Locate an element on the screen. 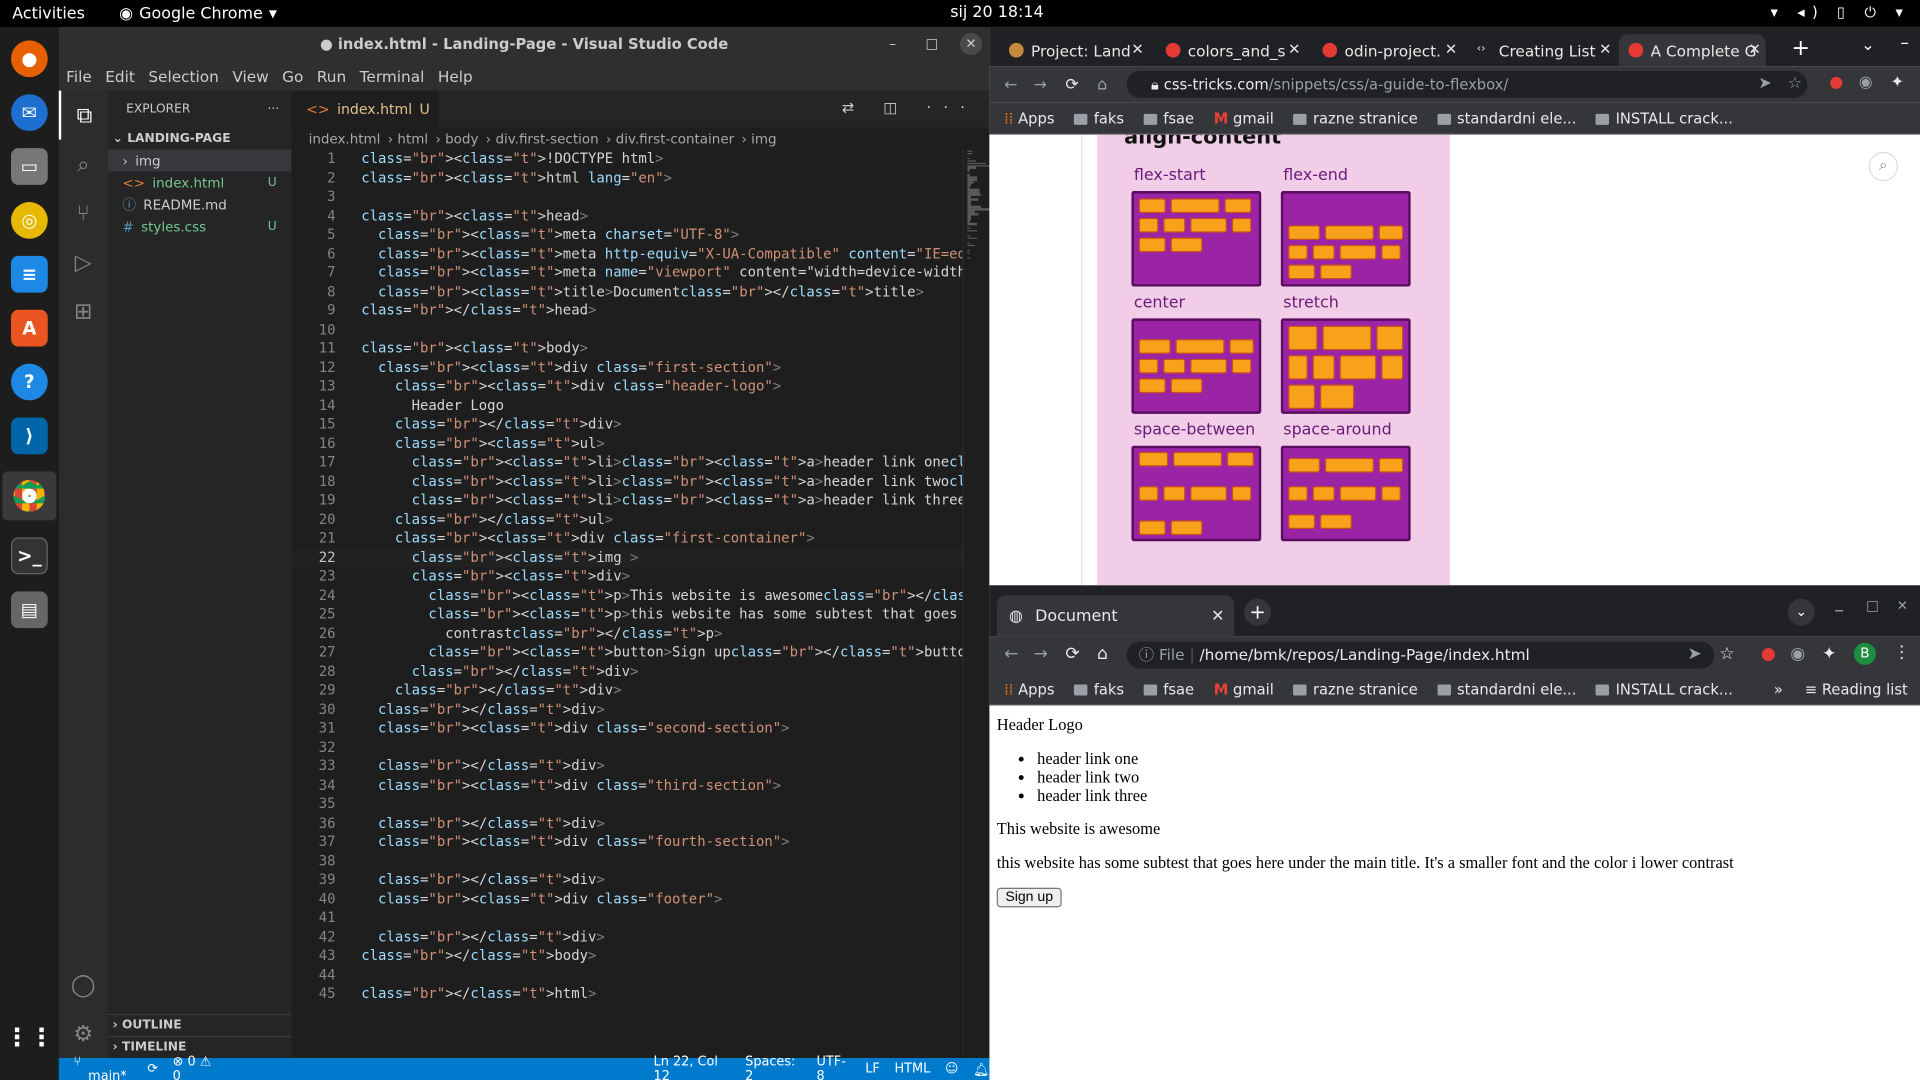 This screenshot has height=1080, width=1920. chrome-icon is located at coordinates (29, 496).